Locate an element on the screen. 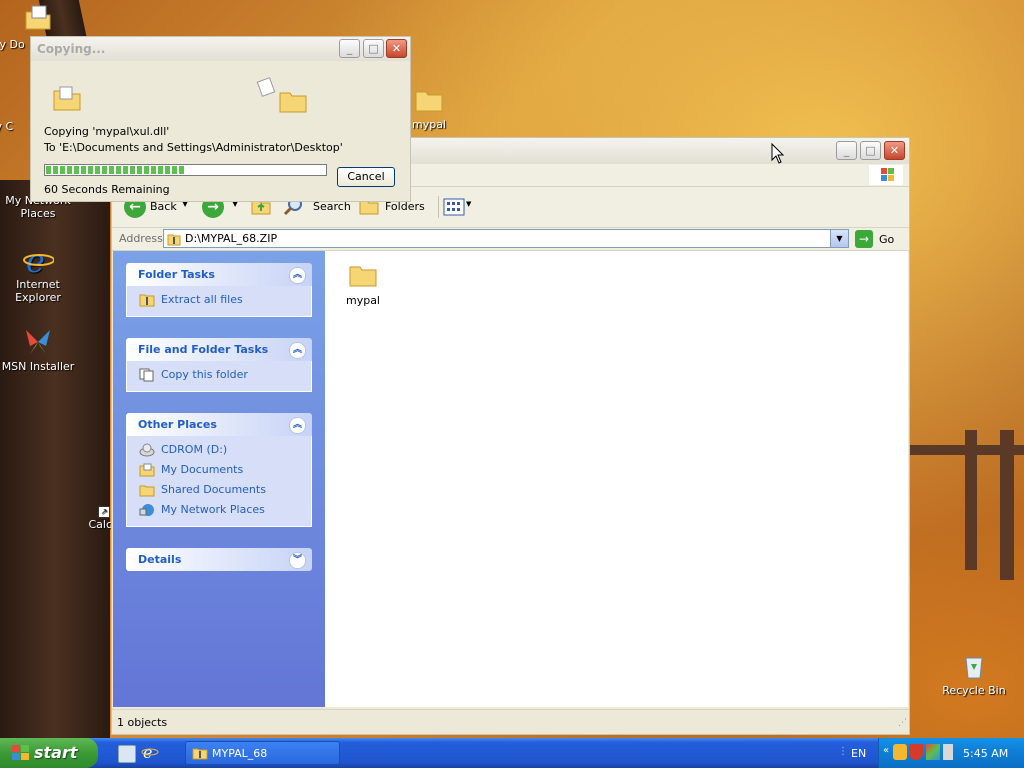  panel-header: File and Folder Tasks ︽ is located at coordinates (219, 349).